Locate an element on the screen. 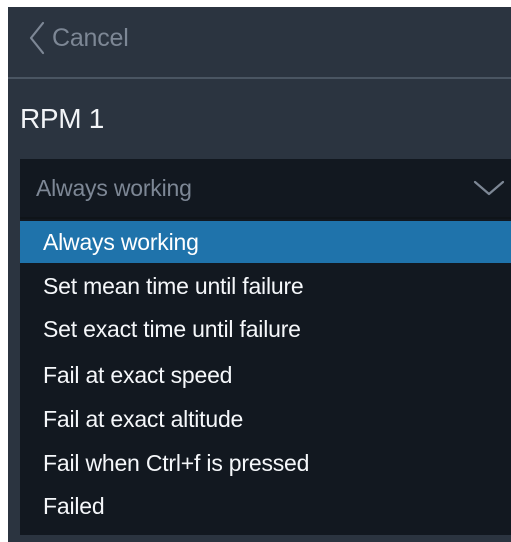 The image size is (511, 542). panel-header: Cancel is located at coordinates (259, 43).